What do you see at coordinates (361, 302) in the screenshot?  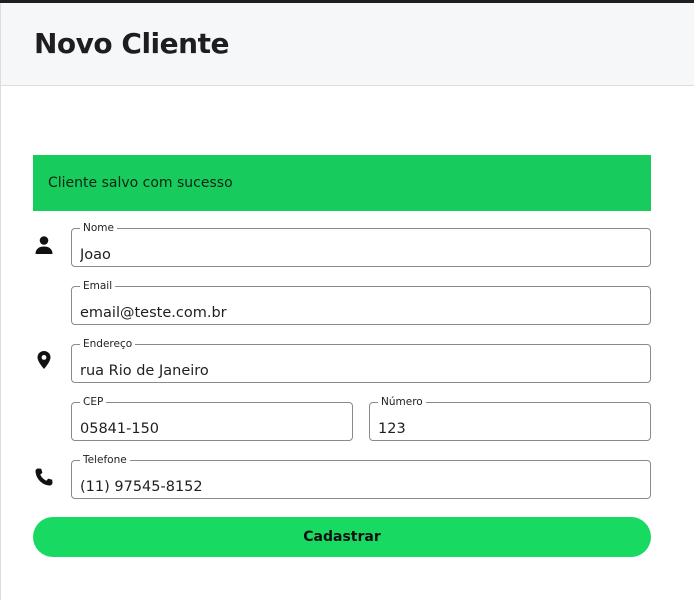 I see `email-field: Email` at bounding box center [361, 302].